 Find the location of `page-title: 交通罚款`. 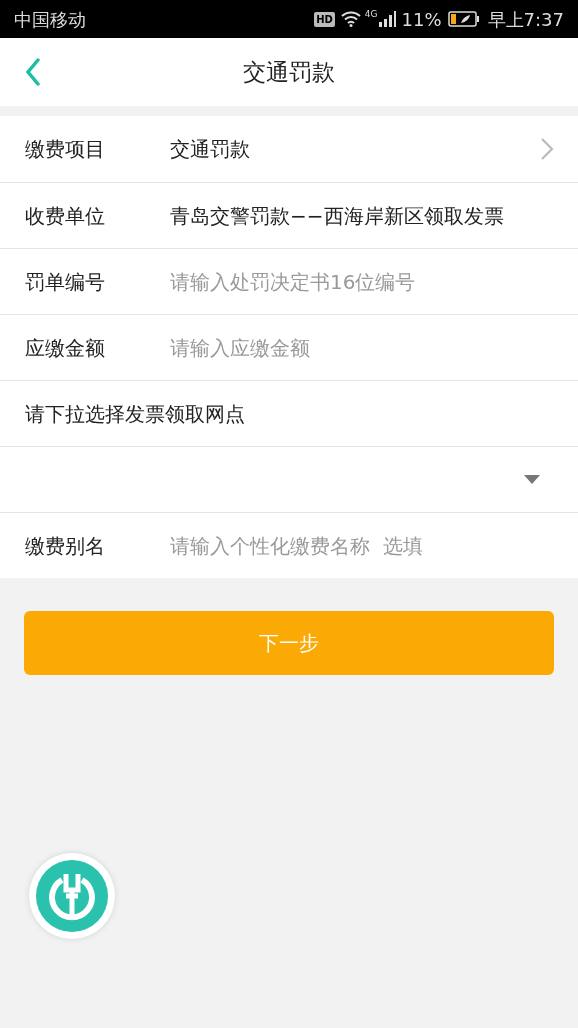

page-title: 交通罚款 is located at coordinates (289, 72).